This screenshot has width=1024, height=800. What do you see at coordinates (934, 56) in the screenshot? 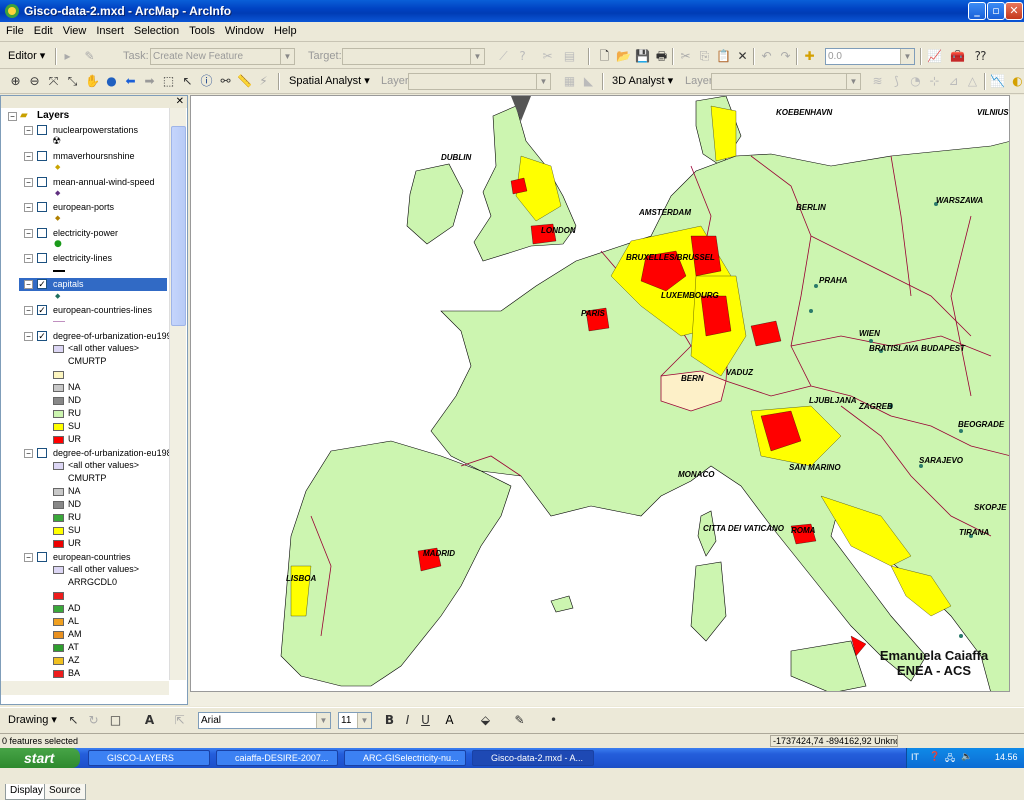
I see `editor-toolbar-icon: 📈` at bounding box center [934, 56].